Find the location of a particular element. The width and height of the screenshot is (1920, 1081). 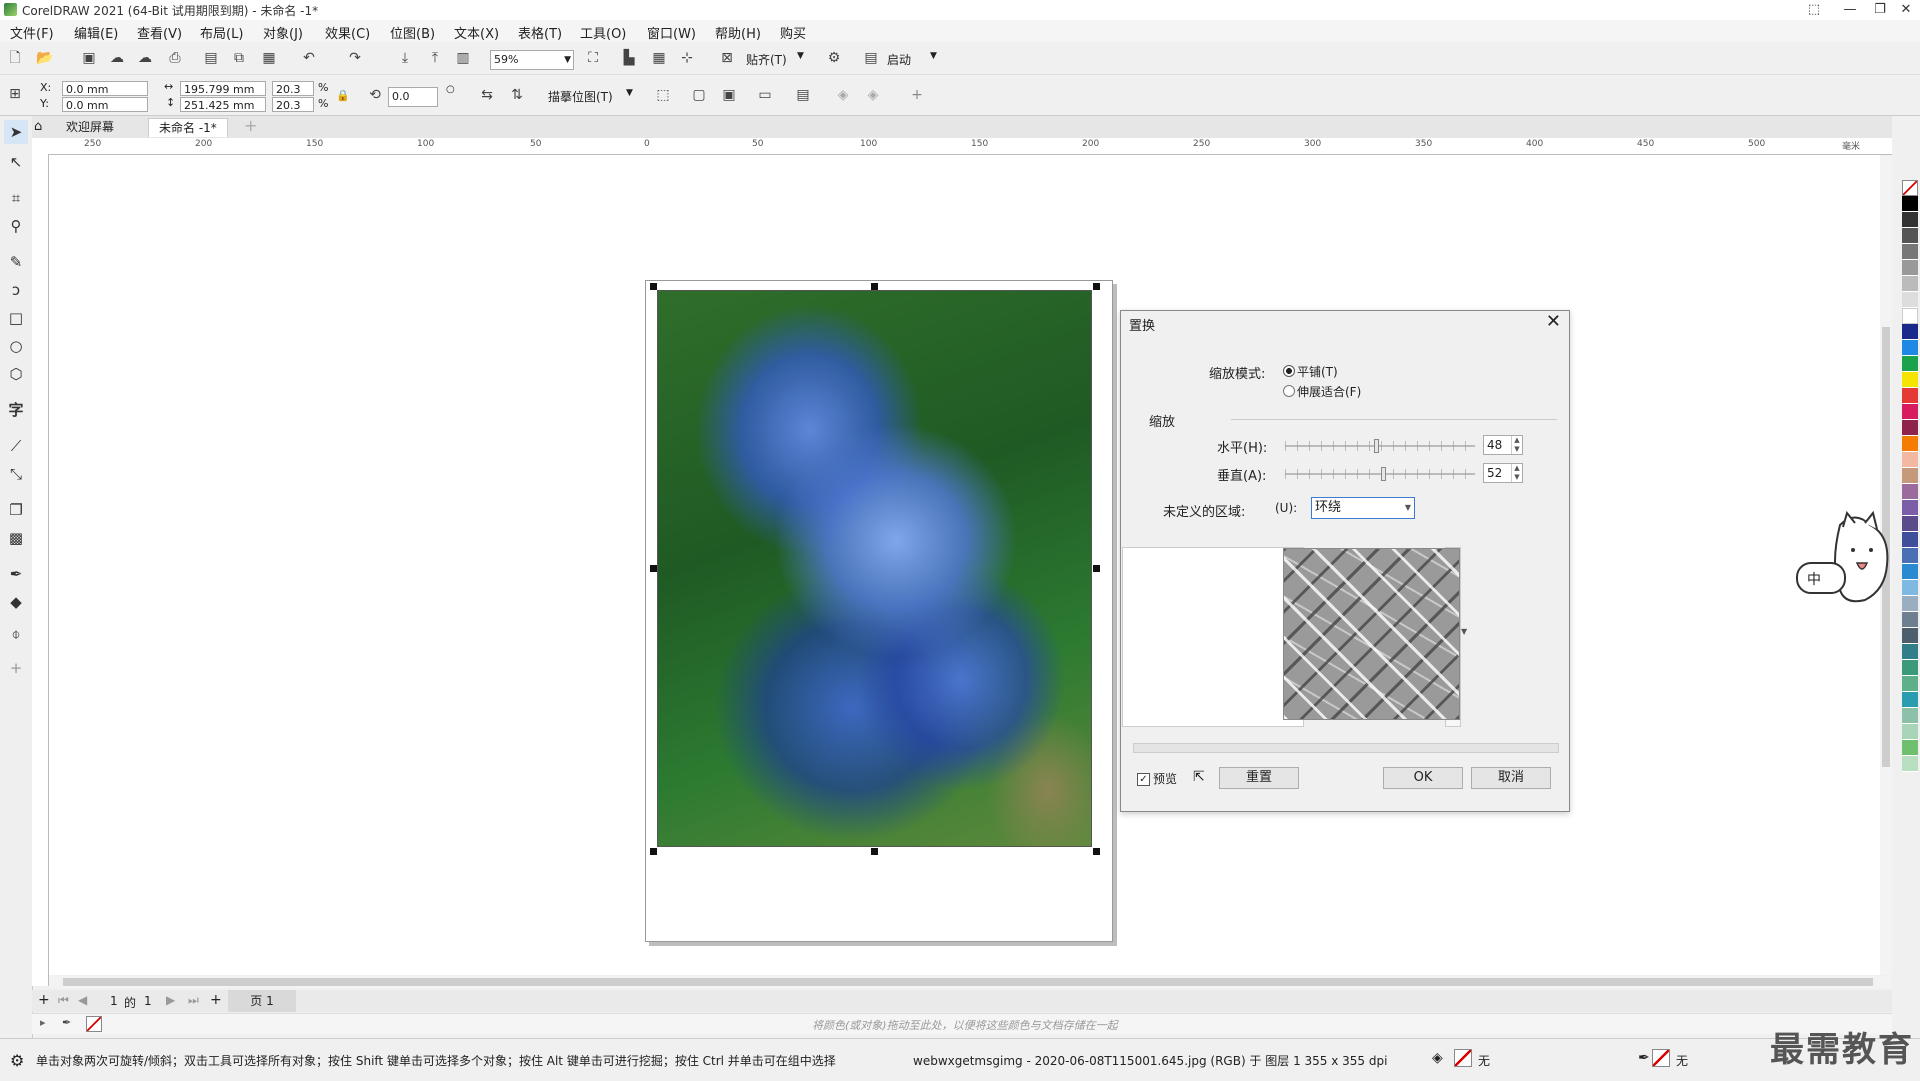

add-page-before-icon: + is located at coordinates (44, 1000).